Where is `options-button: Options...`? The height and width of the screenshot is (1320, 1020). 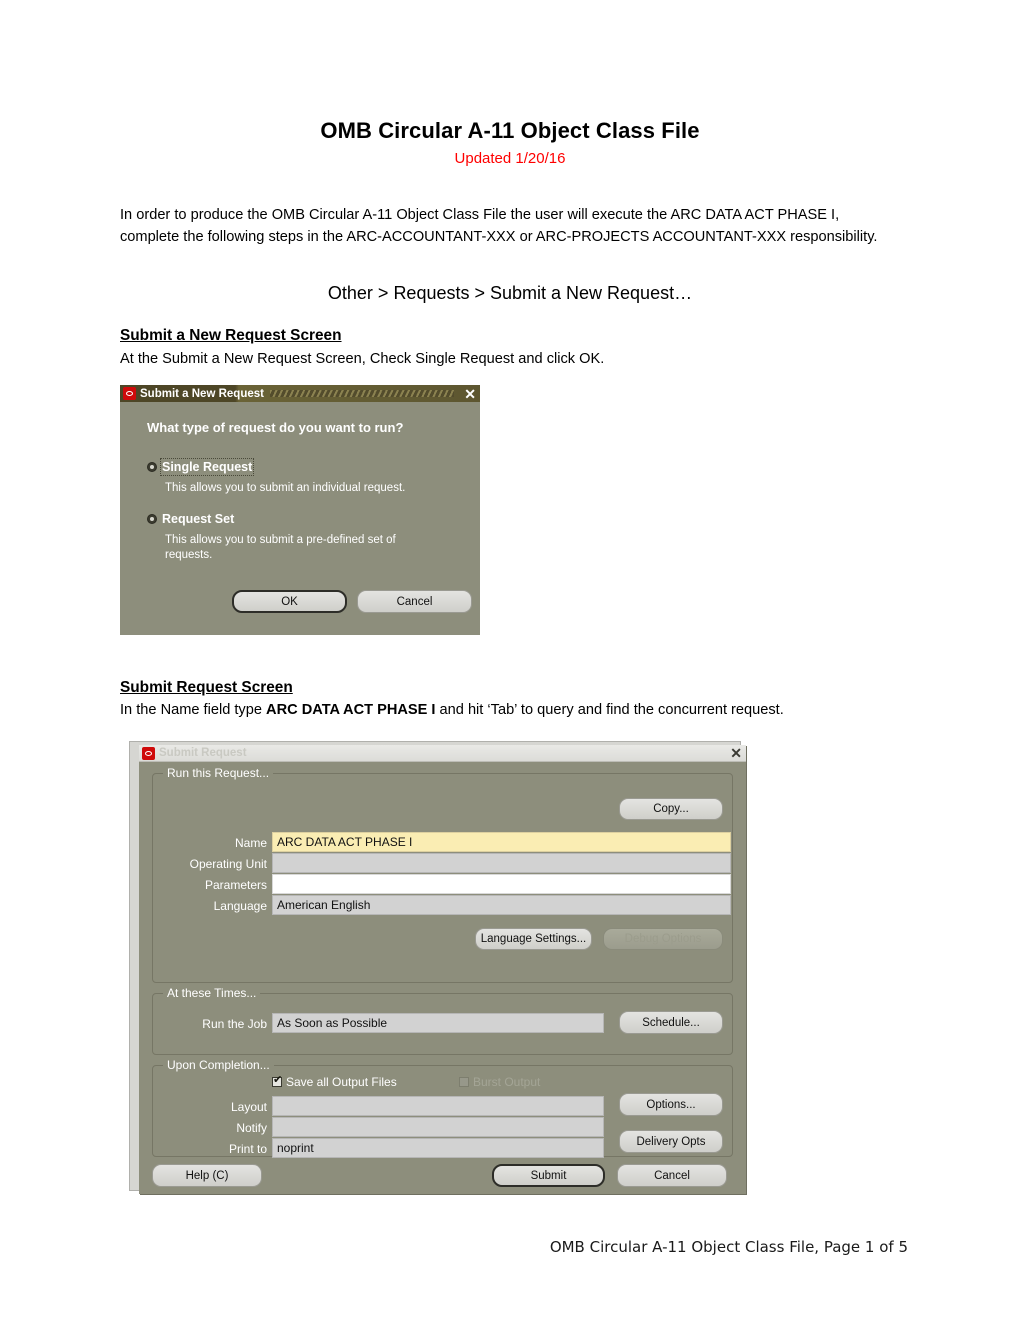 options-button: Options... is located at coordinates (671, 1104).